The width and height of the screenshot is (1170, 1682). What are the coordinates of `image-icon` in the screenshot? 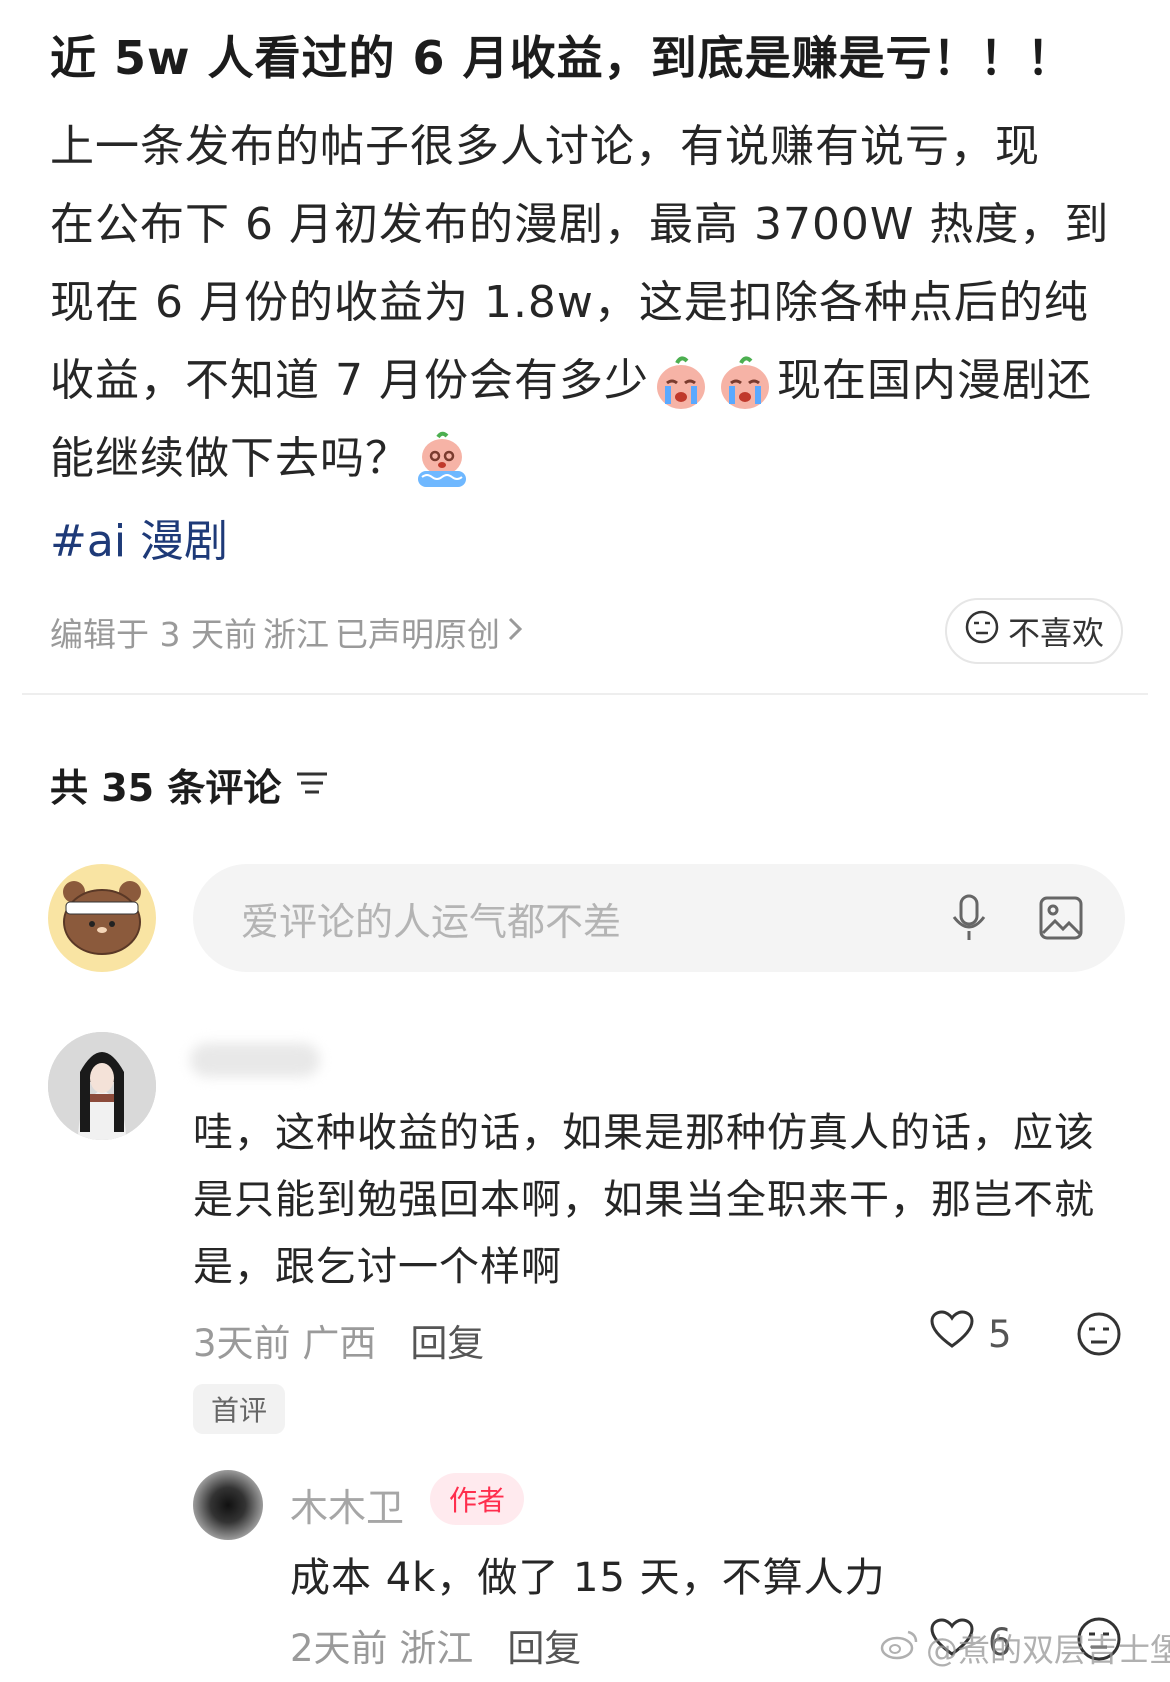 It's located at (1061, 918).